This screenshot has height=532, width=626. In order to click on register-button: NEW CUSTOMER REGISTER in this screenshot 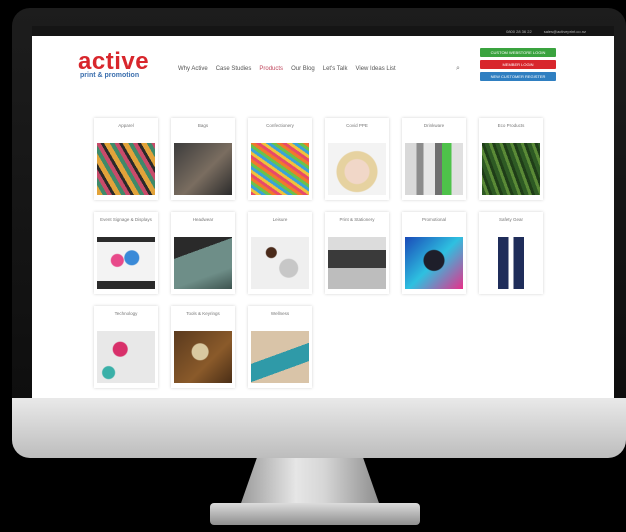, I will do `click(518, 76)`.